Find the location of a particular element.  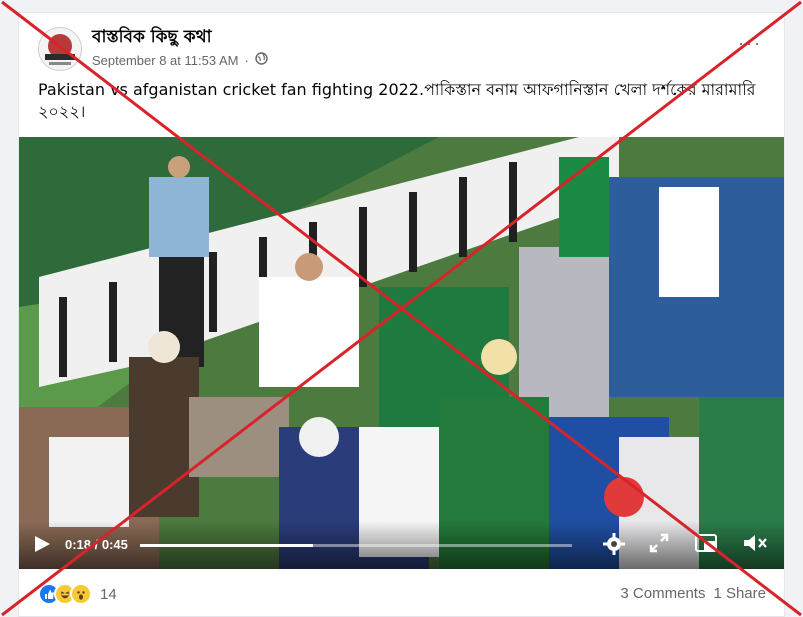

duration: 0:45 is located at coordinates (114, 544).